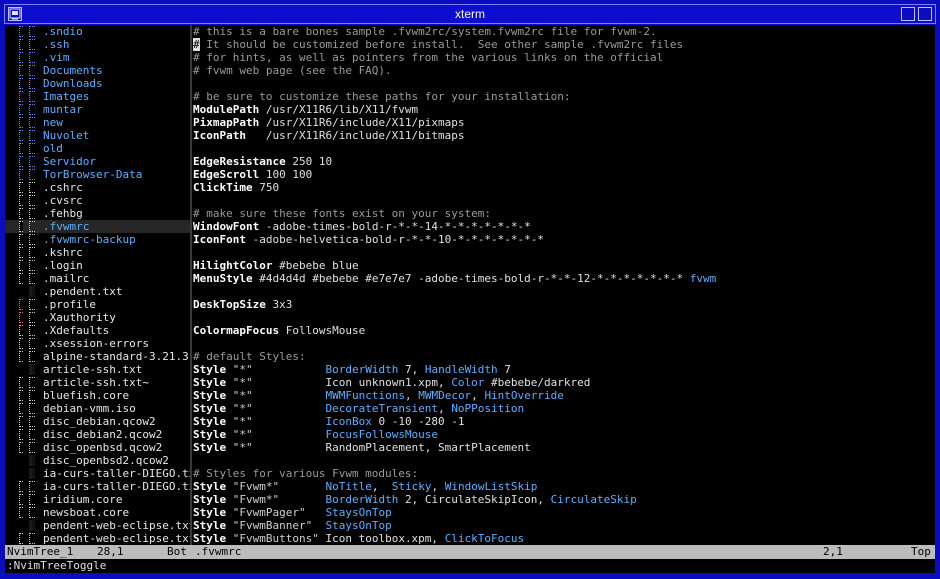 The height and width of the screenshot is (579, 940). I want to click on code-line: ModulePath /usr/X11R6/lib/X11/fvwm, so click(564, 109).